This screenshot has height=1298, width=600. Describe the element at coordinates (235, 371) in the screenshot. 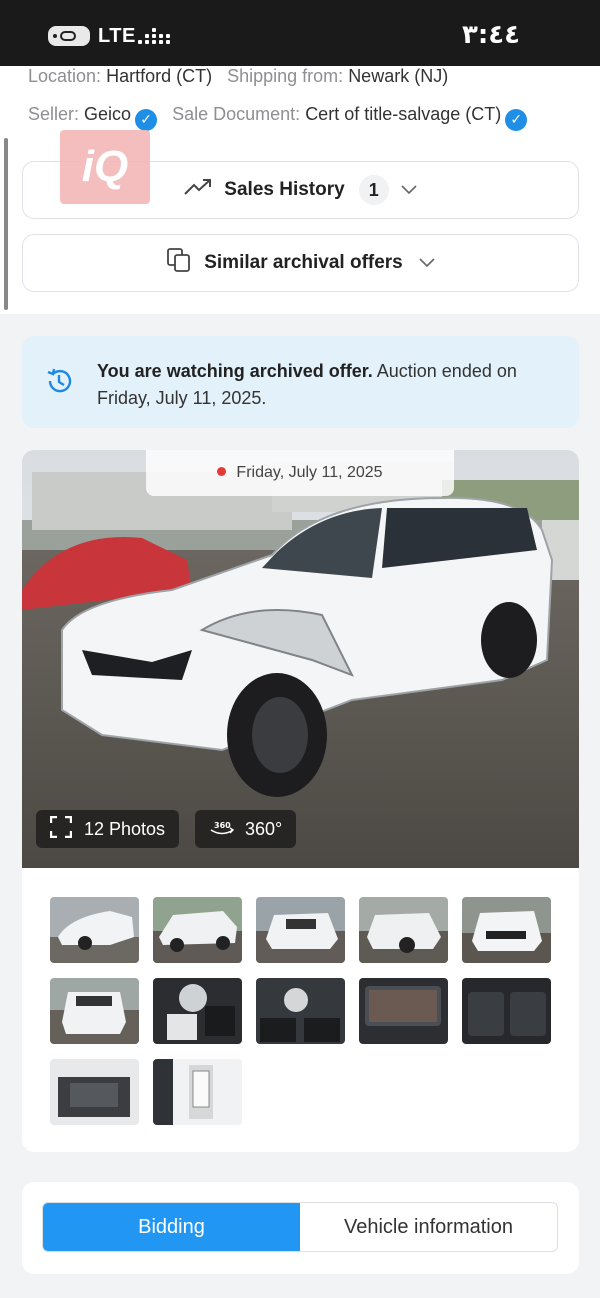

I see `archived-notice-bold: You are watching archived offer.` at that location.